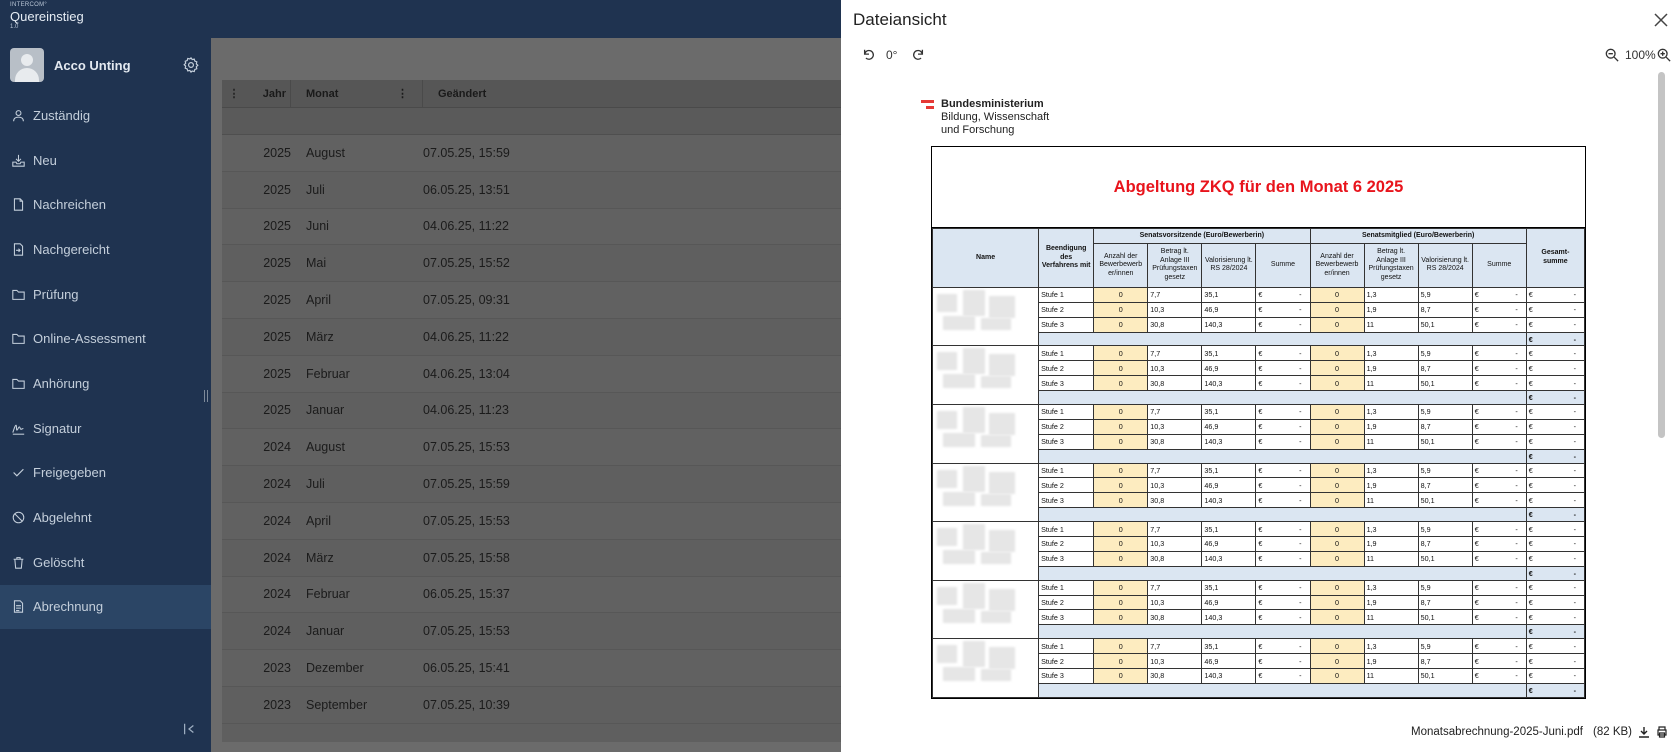  What do you see at coordinates (1661, 20) in the screenshot?
I see `close-icon` at bounding box center [1661, 20].